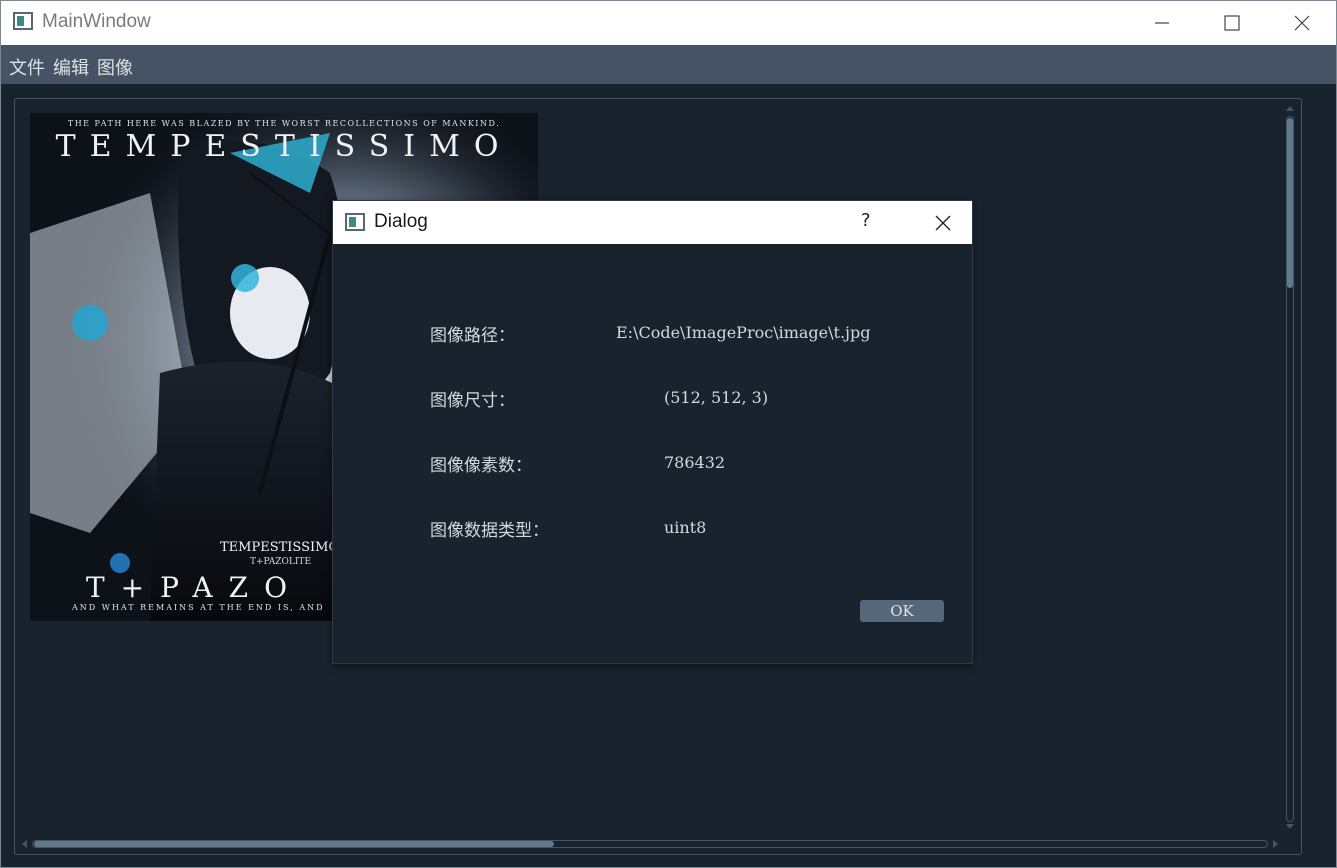 The height and width of the screenshot is (868, 1337). What do you see at coordinates (652, 844) in the screenshot?
I see `horizontal-scrollbar` at bounding box center [652, 844].